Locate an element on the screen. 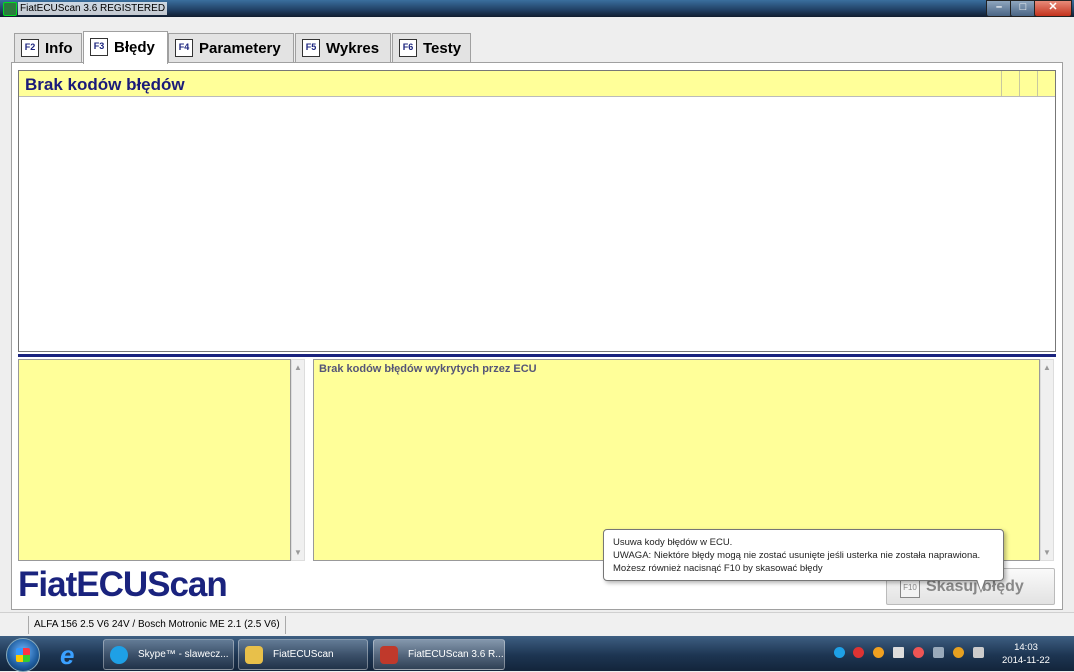  internet-explorer-icon: e is located at coordinates (67, 655).